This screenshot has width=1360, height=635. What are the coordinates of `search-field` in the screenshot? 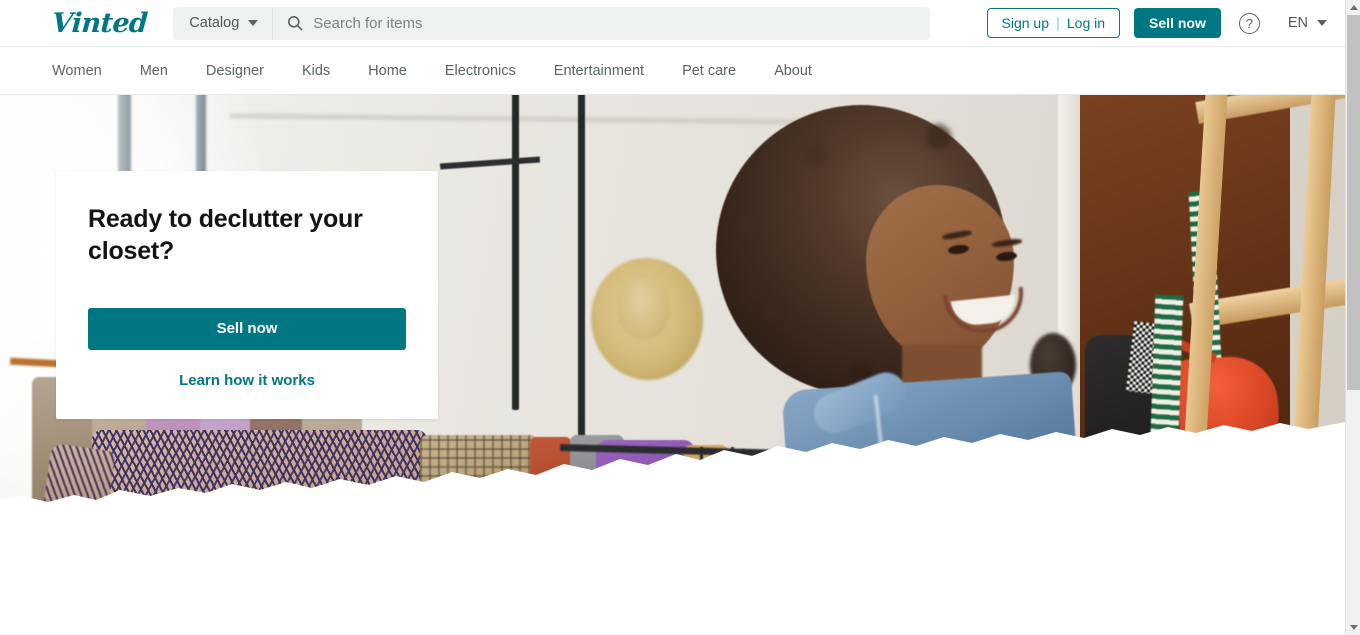 It's located at (601, 23).